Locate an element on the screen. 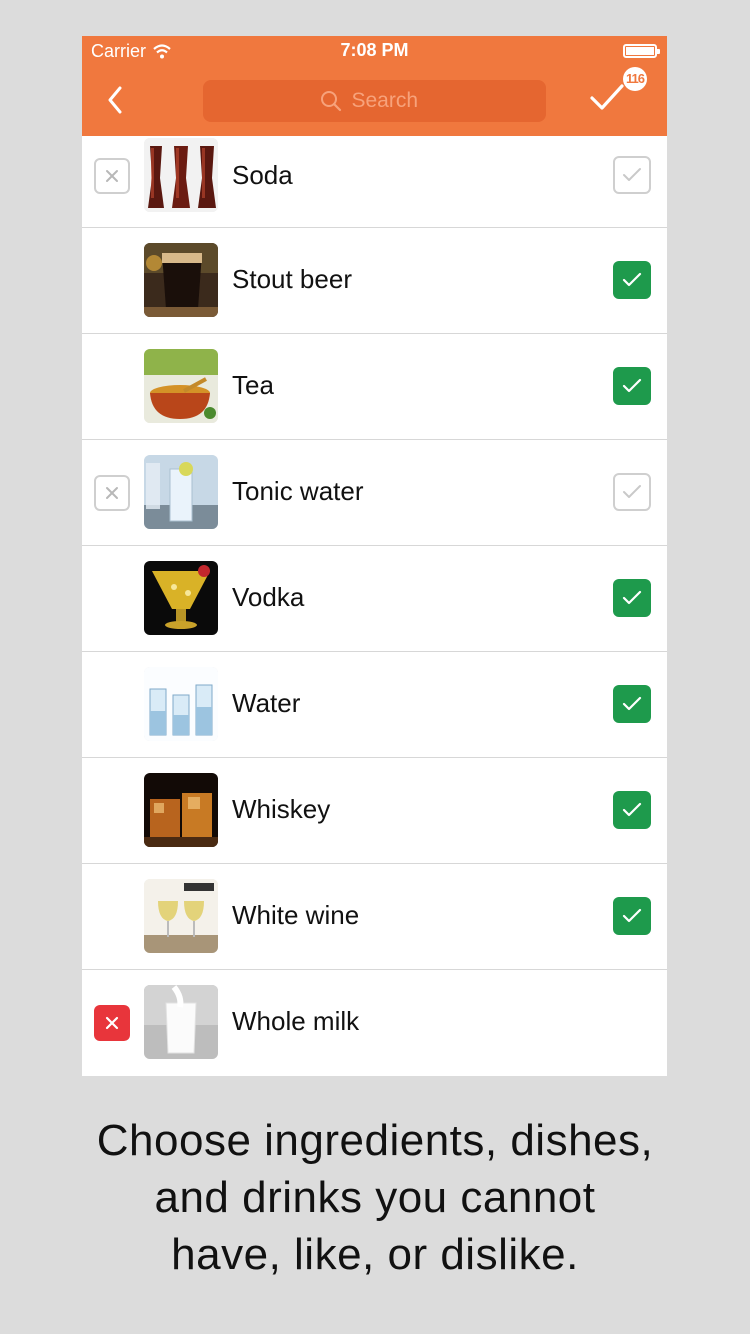 The width and height of the screenshot is (750, 1334). search-icon is located at coordinates (330, 101).